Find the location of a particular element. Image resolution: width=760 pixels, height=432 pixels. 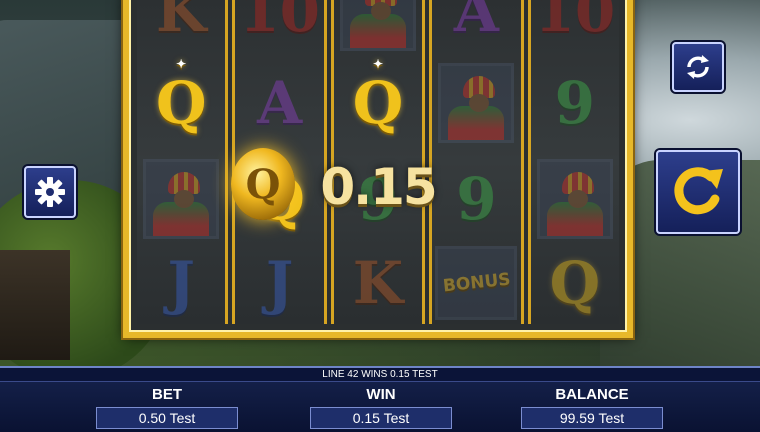

bet-panel: BET 0.50 Test is located at coordinates (167, 407).